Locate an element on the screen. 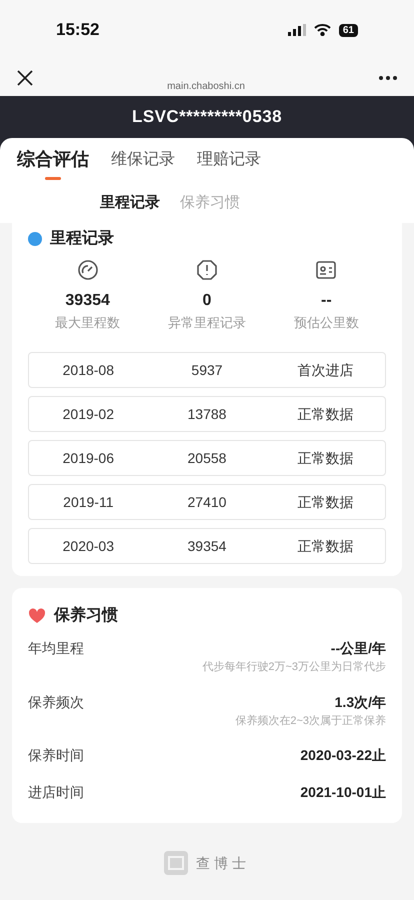 This screenshot has height=900, width=414. status-time: 15:52 is located at coordinates (78, 30).